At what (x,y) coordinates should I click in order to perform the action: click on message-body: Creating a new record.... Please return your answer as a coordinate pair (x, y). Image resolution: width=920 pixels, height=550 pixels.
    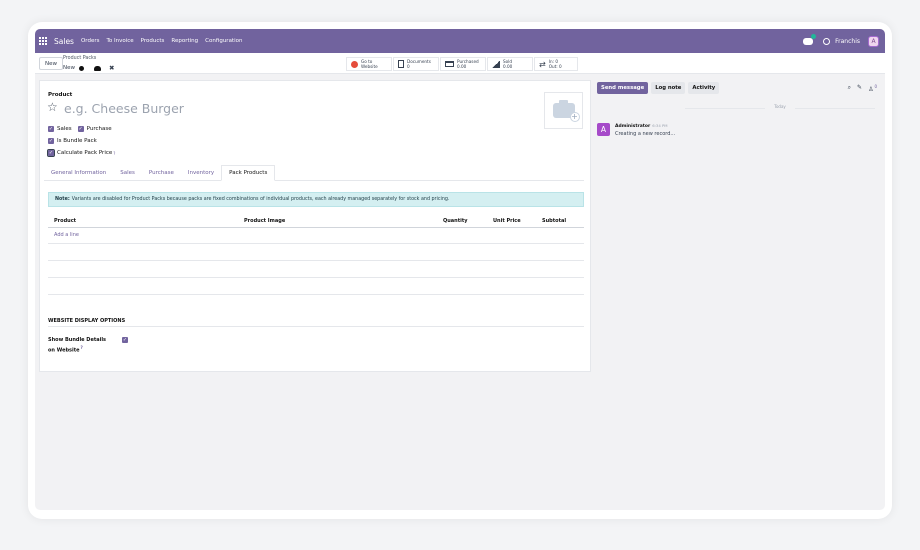
    Looking at the image, I should click on (645, 134).